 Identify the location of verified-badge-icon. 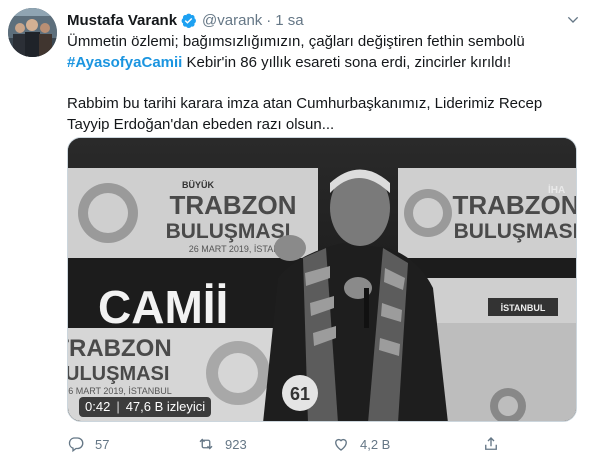
(188, 20).